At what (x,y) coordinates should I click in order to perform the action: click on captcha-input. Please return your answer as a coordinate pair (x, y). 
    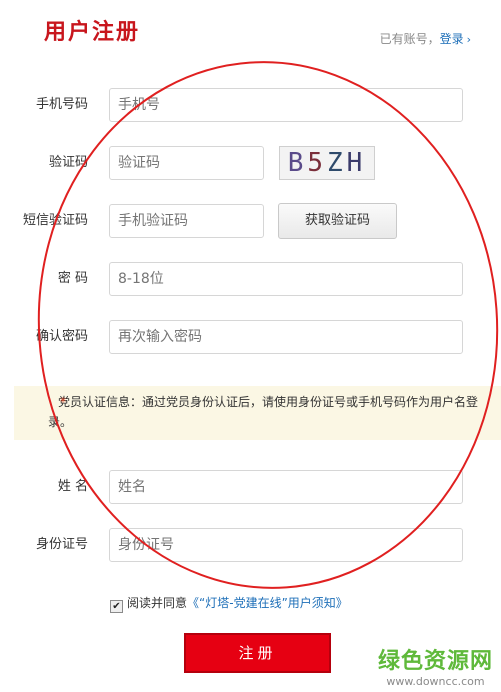
    Looking at the image, I should click on (186, 163).